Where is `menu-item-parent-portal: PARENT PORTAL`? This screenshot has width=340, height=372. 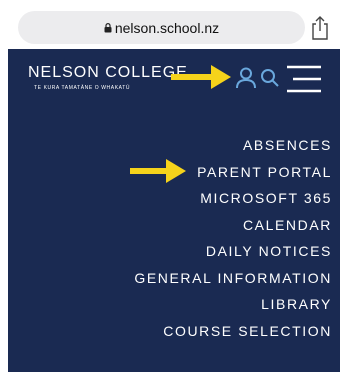
menu-item-parent-portal: PARENT PORTAL is located at coordinates (233, 172).